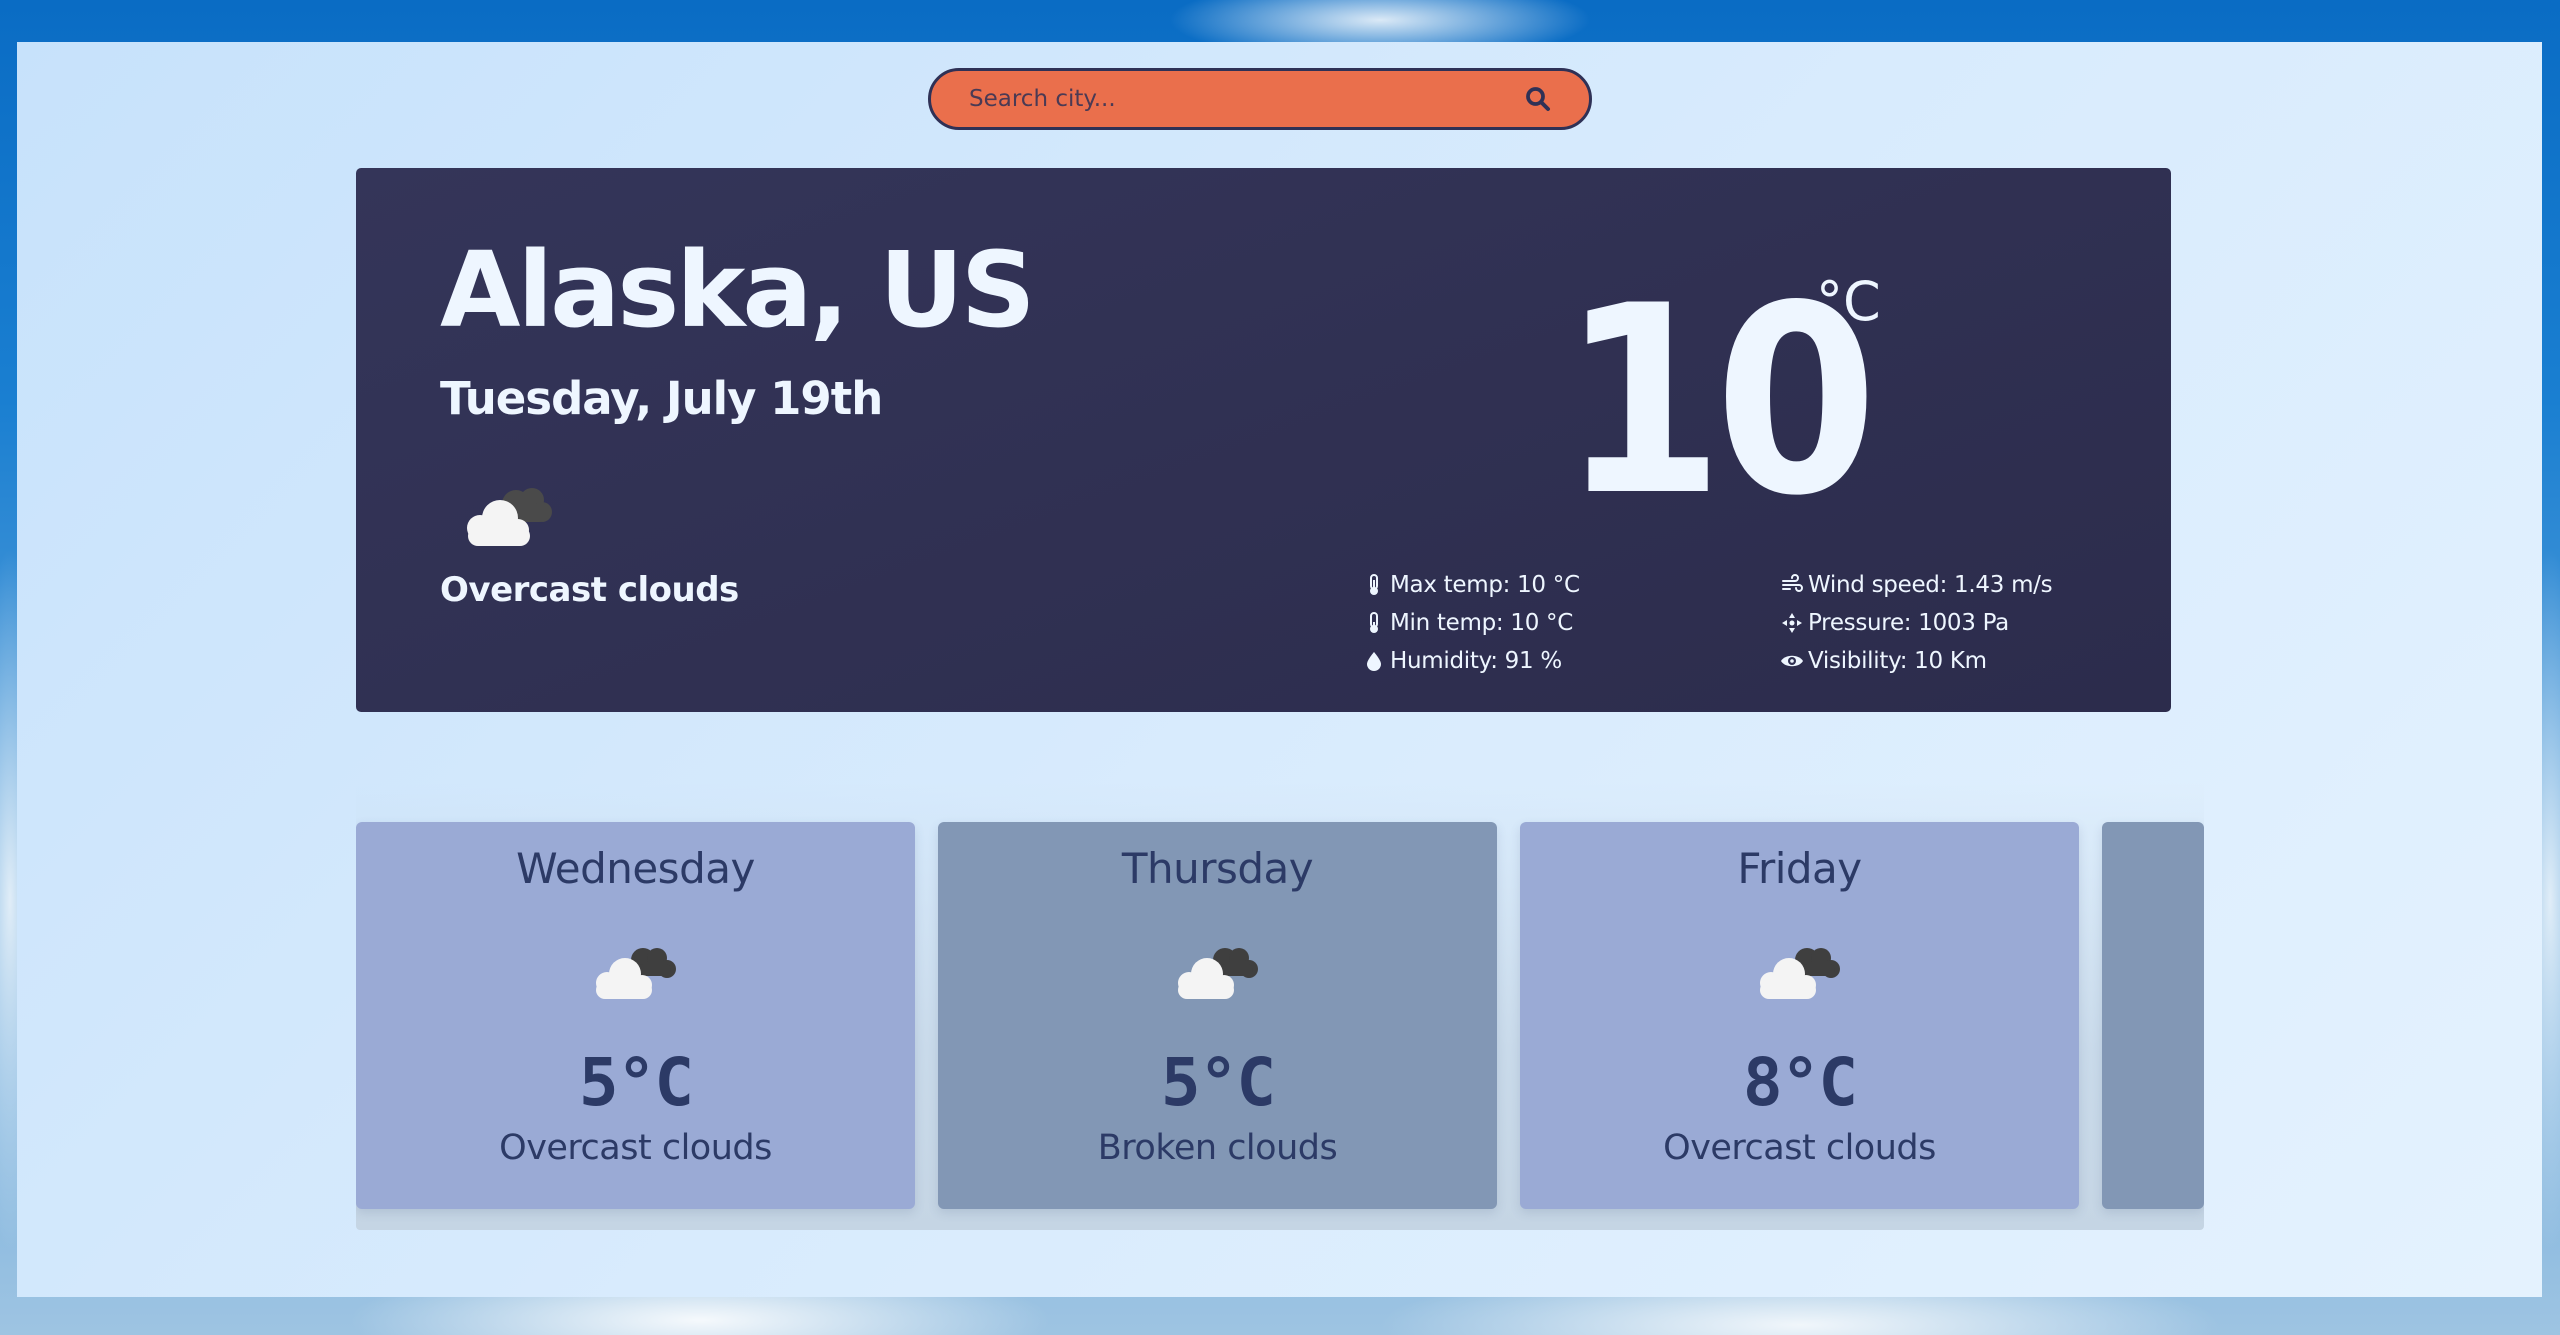  I want to click on city-name: Alaska, US, so click(738, 290).